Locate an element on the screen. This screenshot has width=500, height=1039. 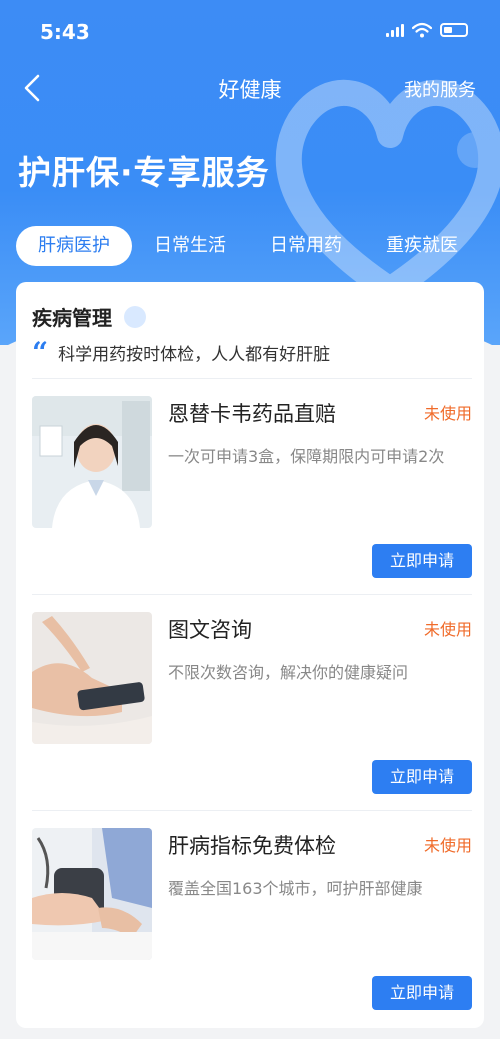
item-title: 恩替卡韦药品直赔 is located at coordinates (252, 414).